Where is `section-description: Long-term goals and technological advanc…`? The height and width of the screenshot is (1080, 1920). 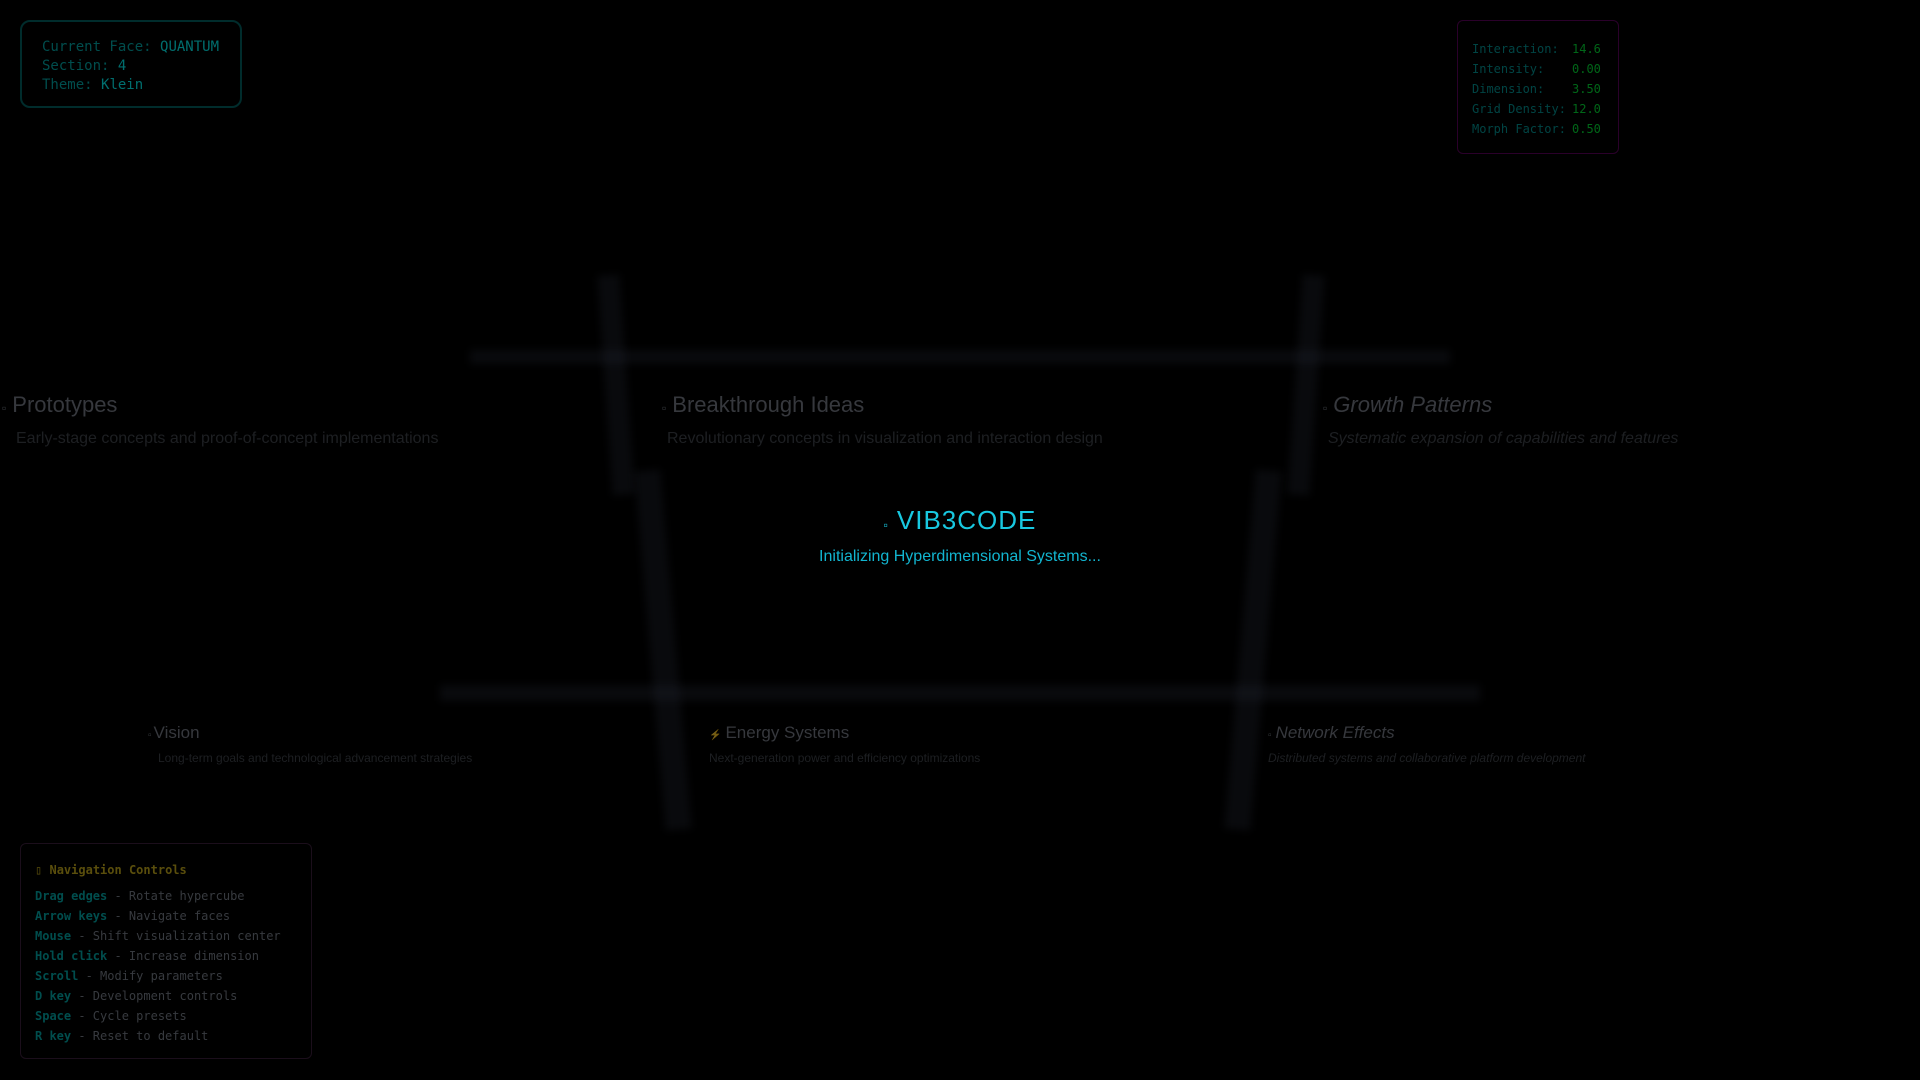
section-description: Long-term goals and technological advanc… is located at coordinates (315, 758).